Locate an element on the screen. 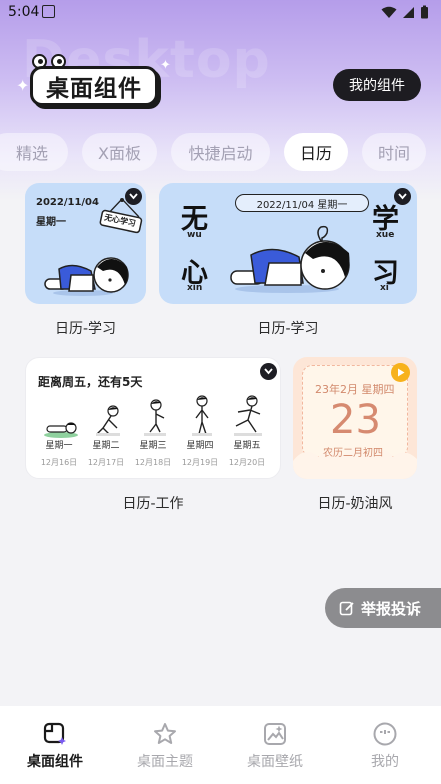  nav-label: 我的 is located at coordinates (385, 762).